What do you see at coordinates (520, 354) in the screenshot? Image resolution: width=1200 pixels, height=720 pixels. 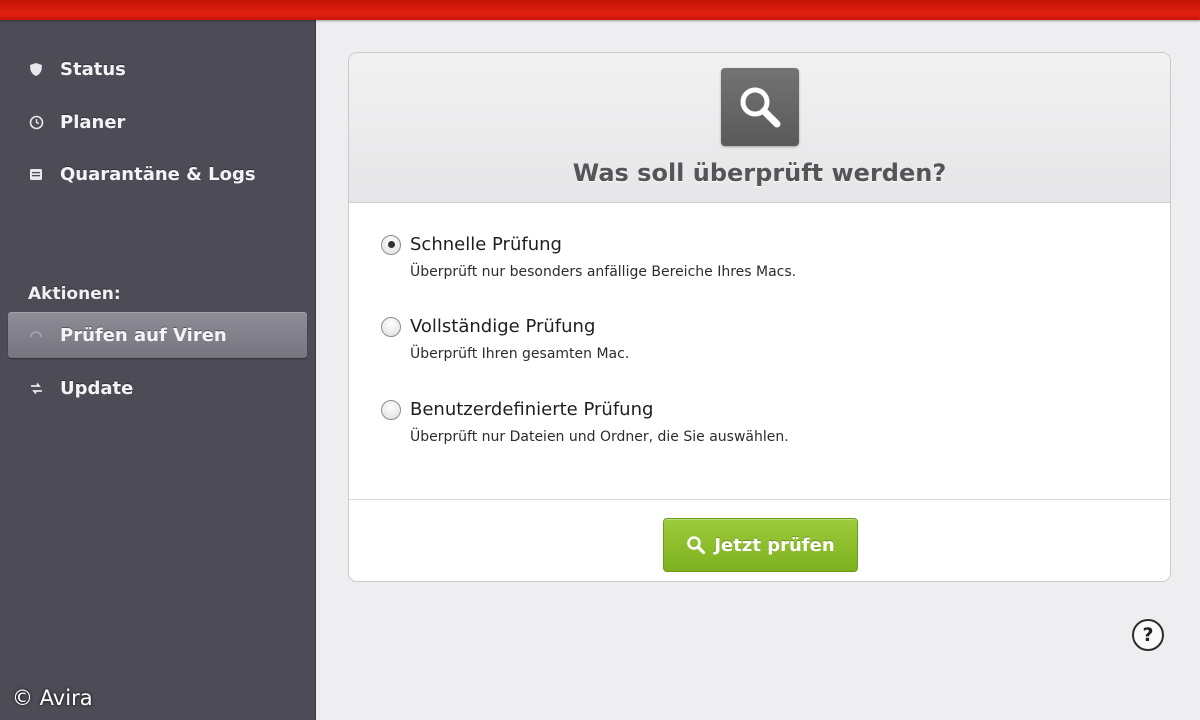 I see `option-description: Überprüft Ihren gesamten Mac.` at bounding box center [520, 354].